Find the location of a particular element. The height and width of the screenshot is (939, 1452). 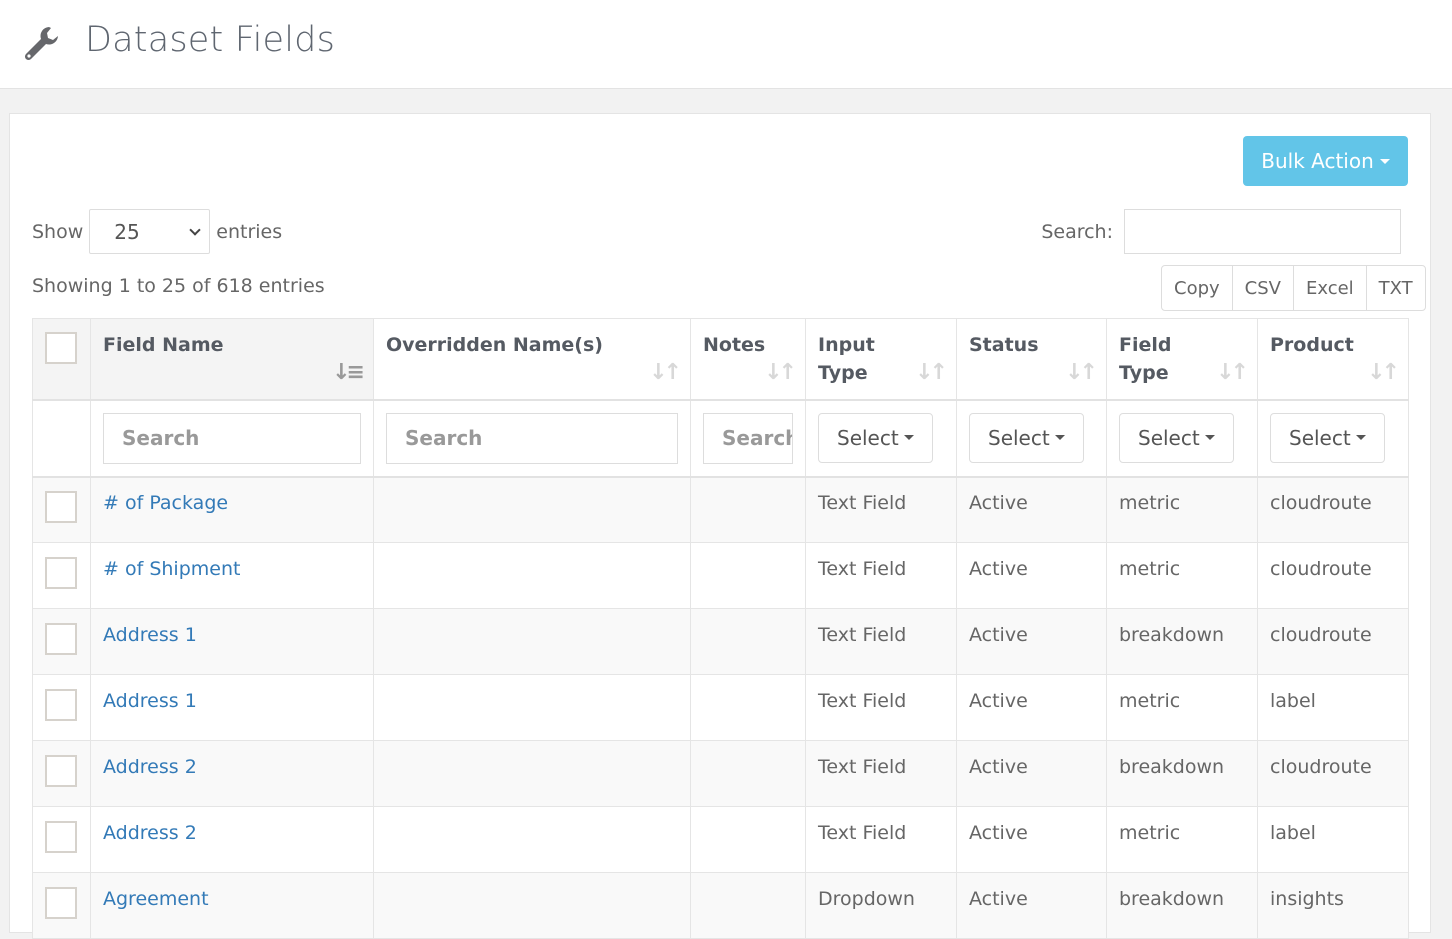

column-header-product: Product ↓↑ is located at coordinates (1333, 359).